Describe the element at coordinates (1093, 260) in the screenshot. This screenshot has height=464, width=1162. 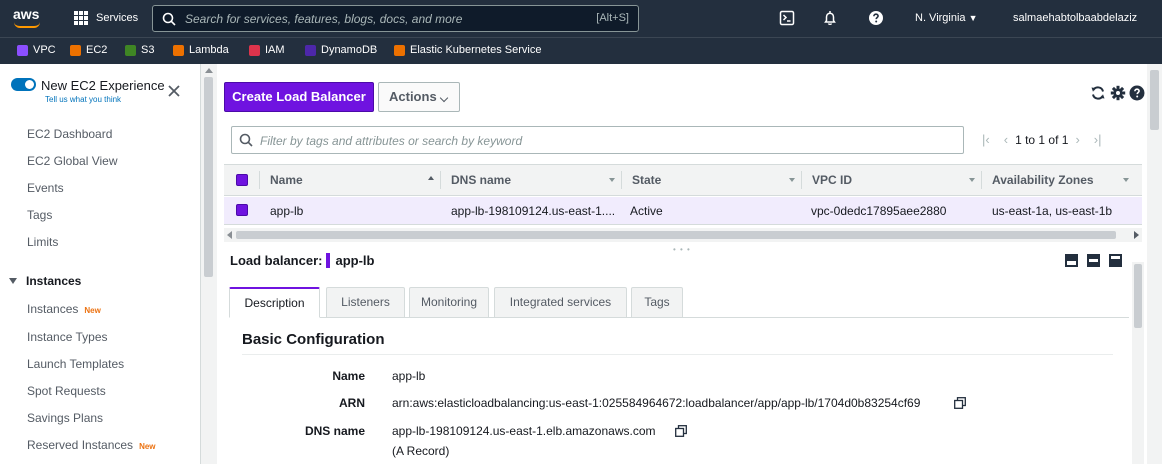
I see `pane-layout-split-icon` at that location.